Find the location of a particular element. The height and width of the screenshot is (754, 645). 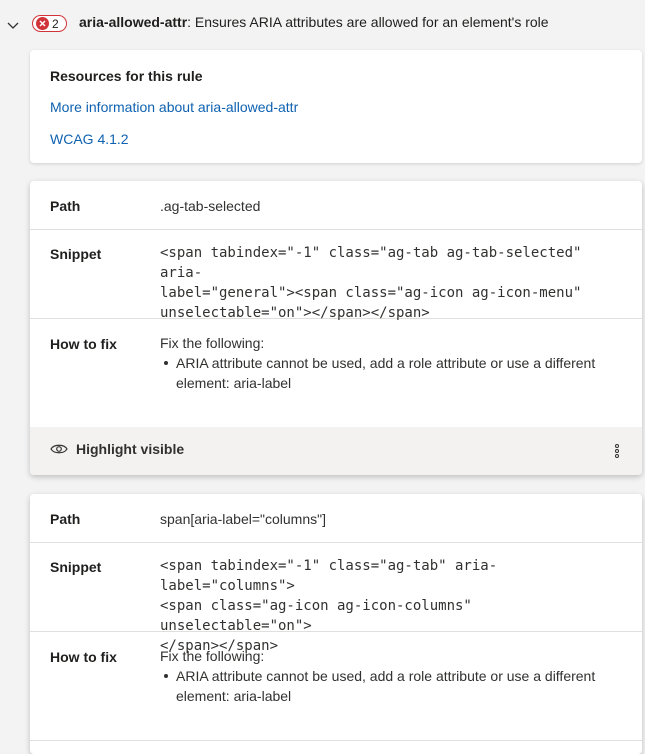

resources-heading: Resources for this rule is located at coordinates (126, 76).